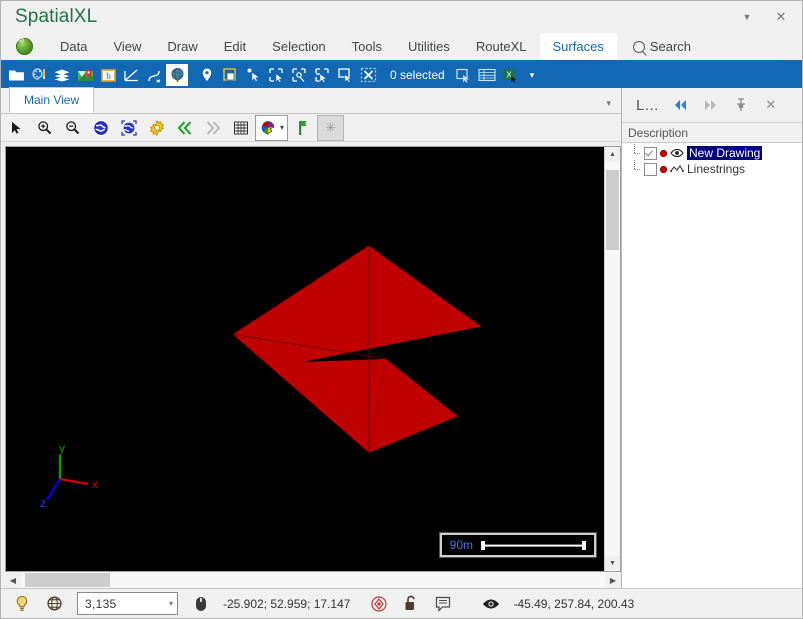  I want to click on viewport-hscrollbar: ◀ ▶, so click(313, 580).